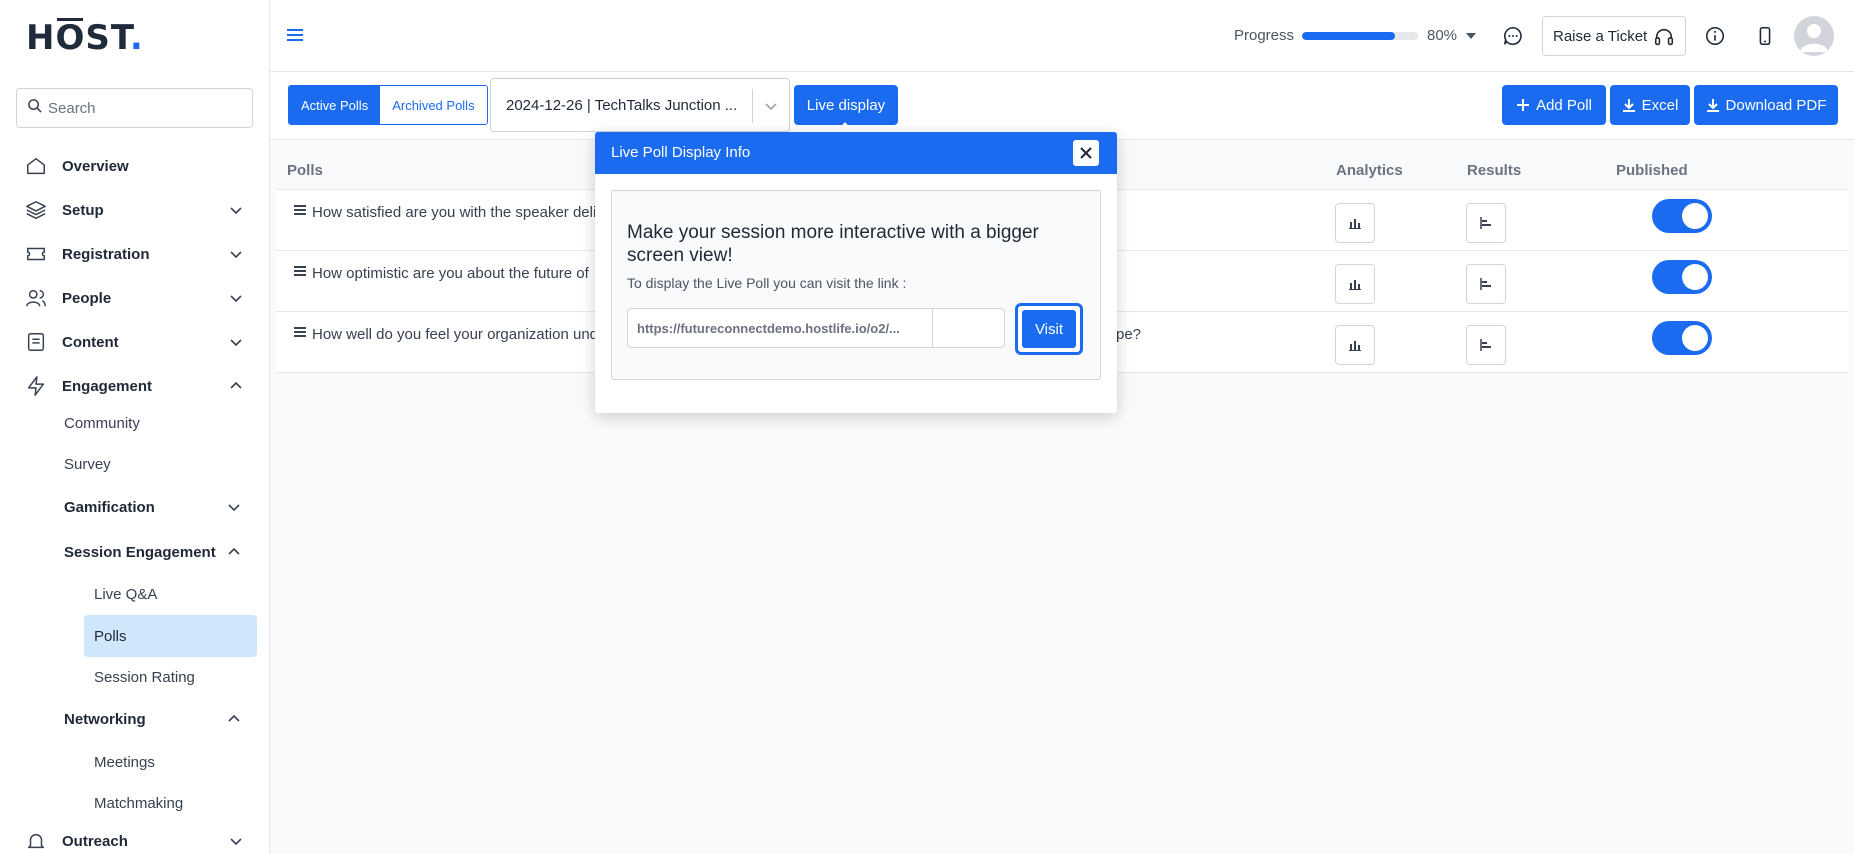 This screenshot has height=854, width=1854. I want to click on user-avatar, so click(1814, 36).